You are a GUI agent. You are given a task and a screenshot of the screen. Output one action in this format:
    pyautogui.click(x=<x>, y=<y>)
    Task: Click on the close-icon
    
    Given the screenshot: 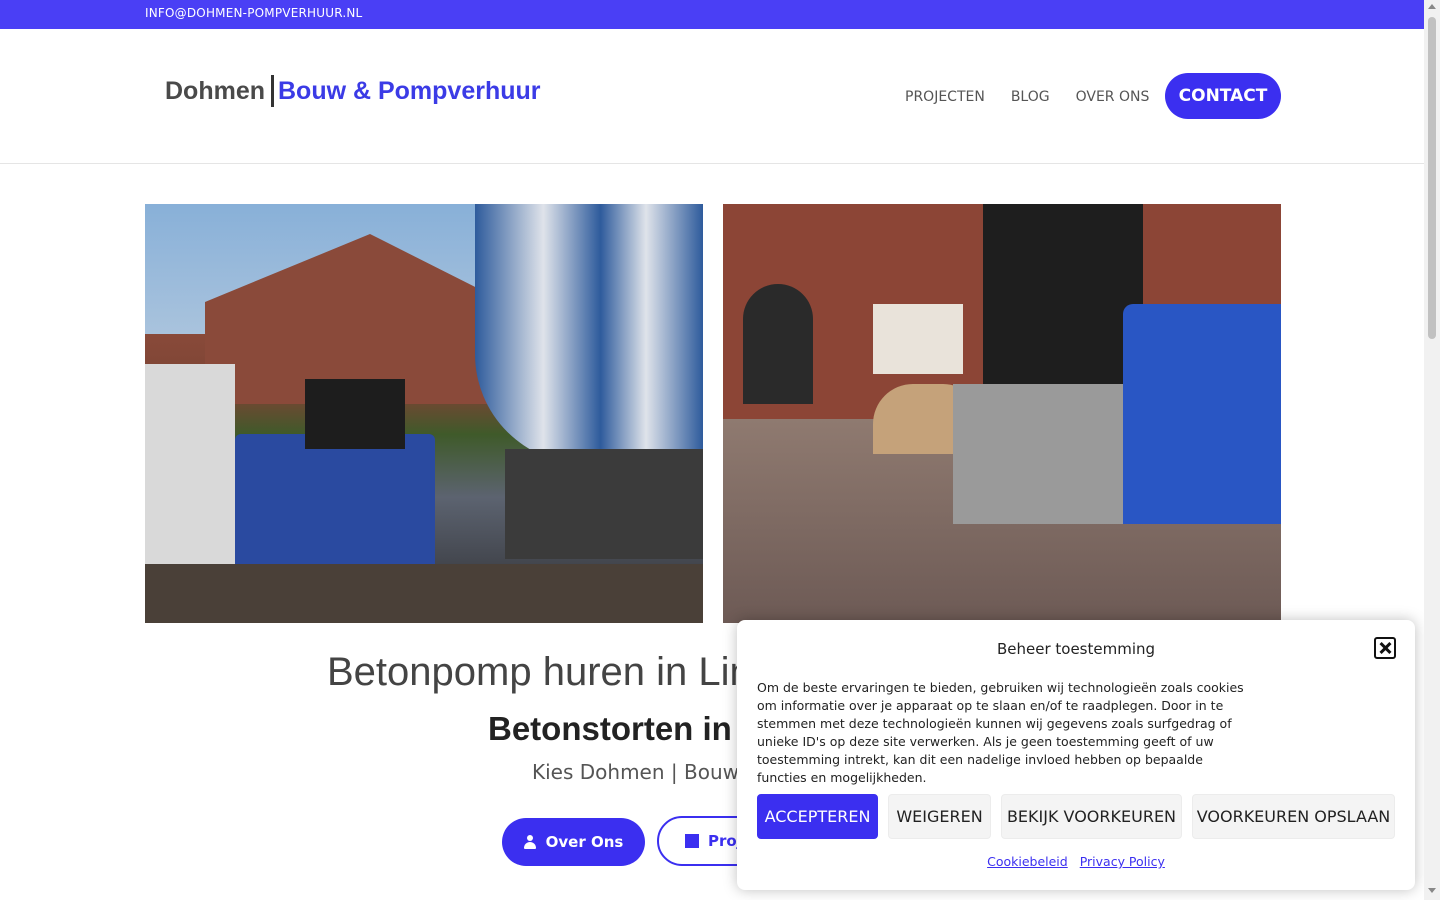 What is the action you would take?
    pyautogui.click(x=1385, y=648)
    